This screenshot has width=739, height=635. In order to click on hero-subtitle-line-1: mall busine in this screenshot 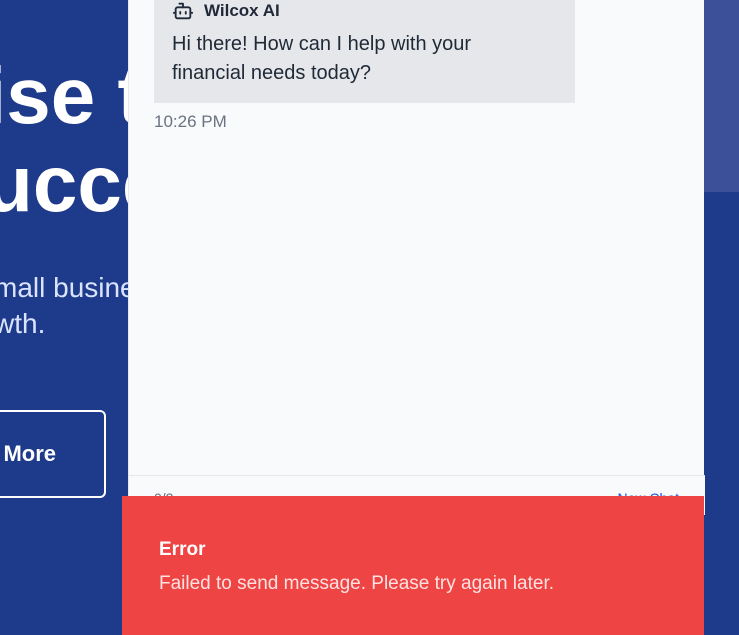, I will do `click(68, 287)`.